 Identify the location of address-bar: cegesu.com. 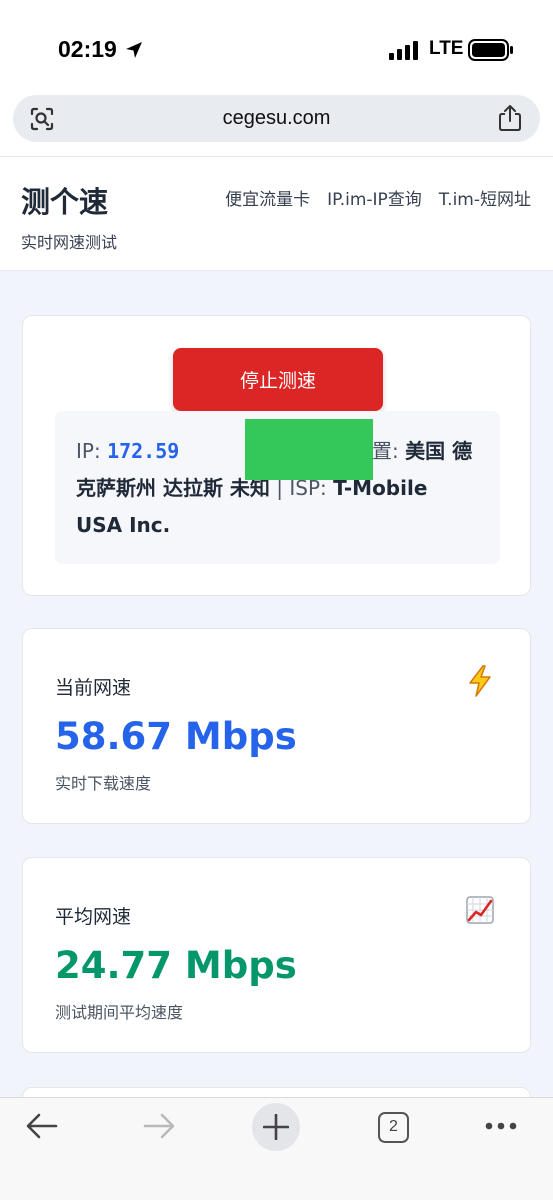
(276, 118).